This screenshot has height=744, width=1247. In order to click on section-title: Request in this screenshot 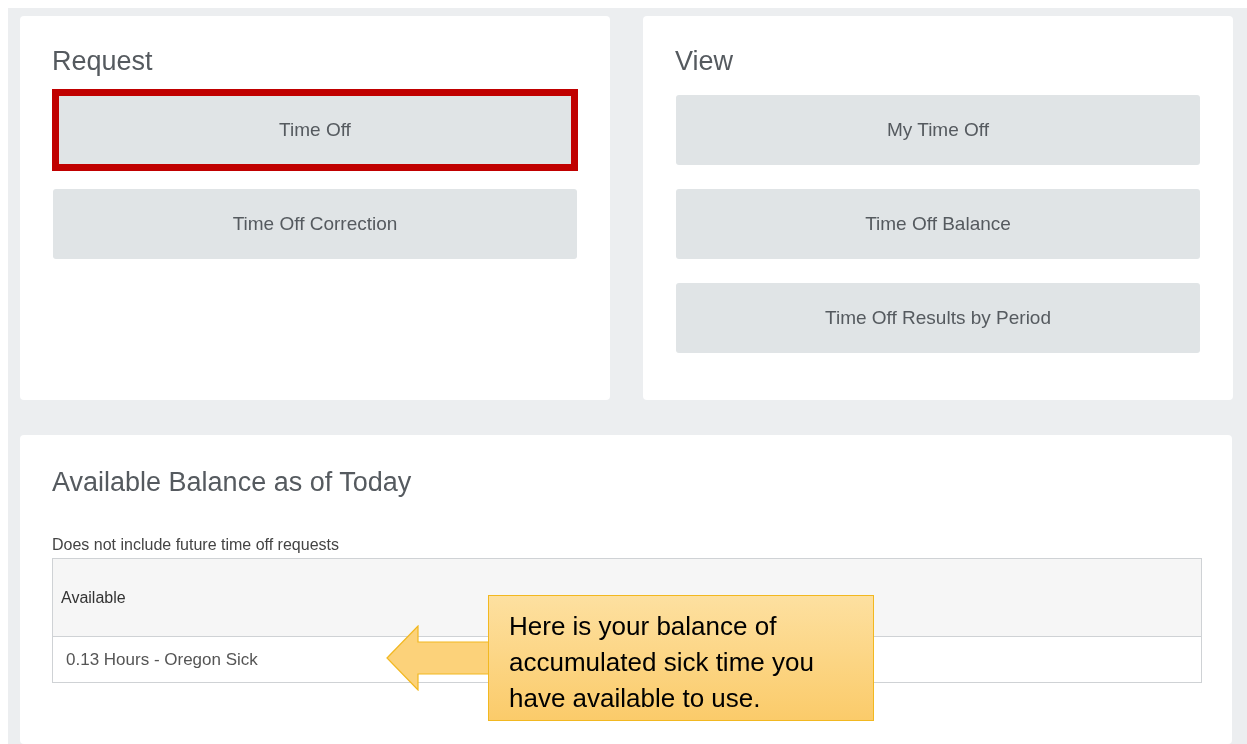, I will do `click(103, 61)`.